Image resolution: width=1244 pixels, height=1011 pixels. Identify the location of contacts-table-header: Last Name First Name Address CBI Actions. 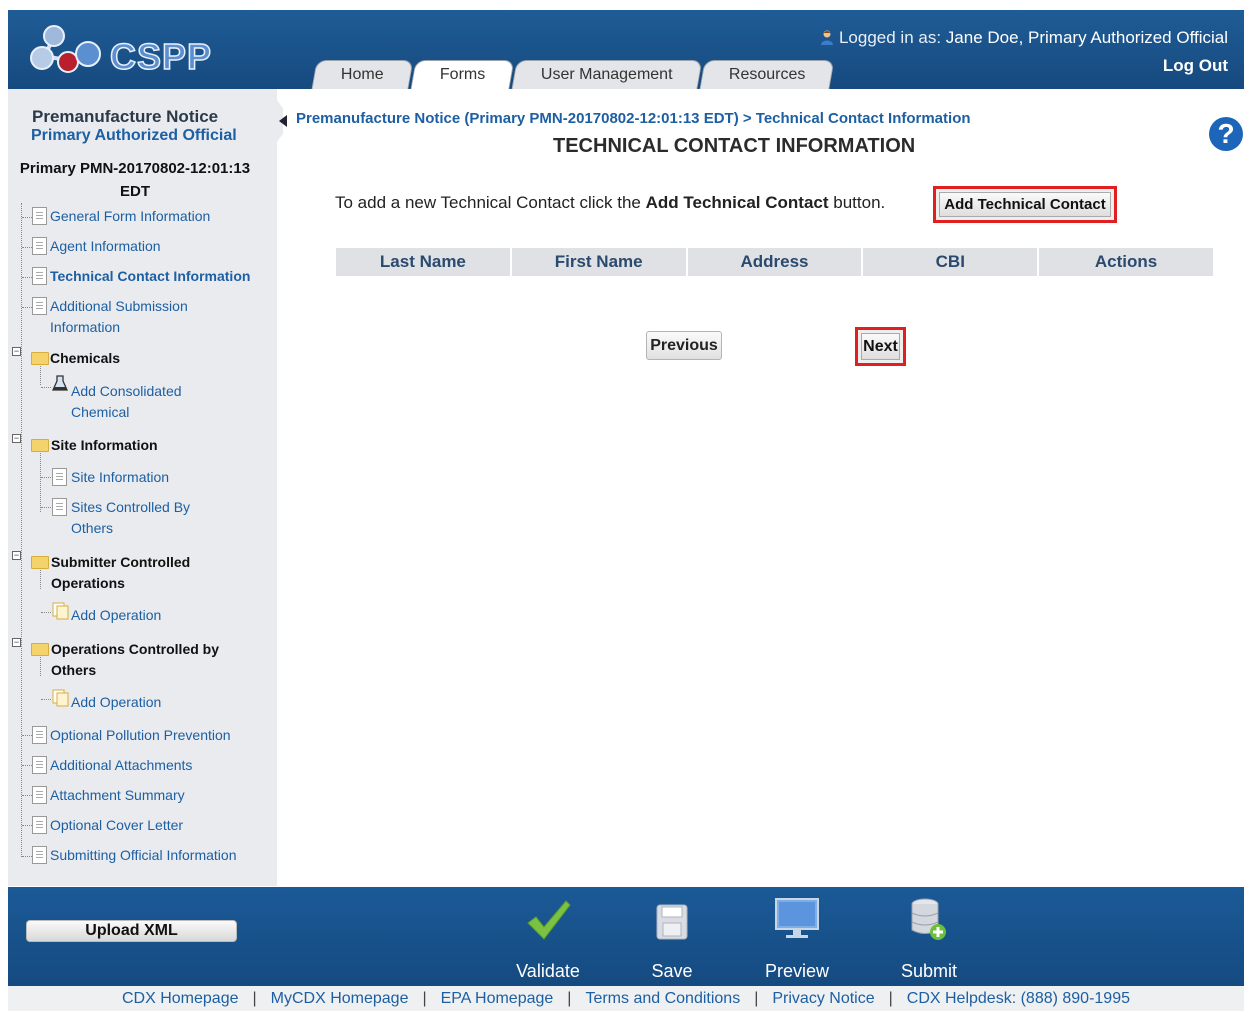
(774, 262).